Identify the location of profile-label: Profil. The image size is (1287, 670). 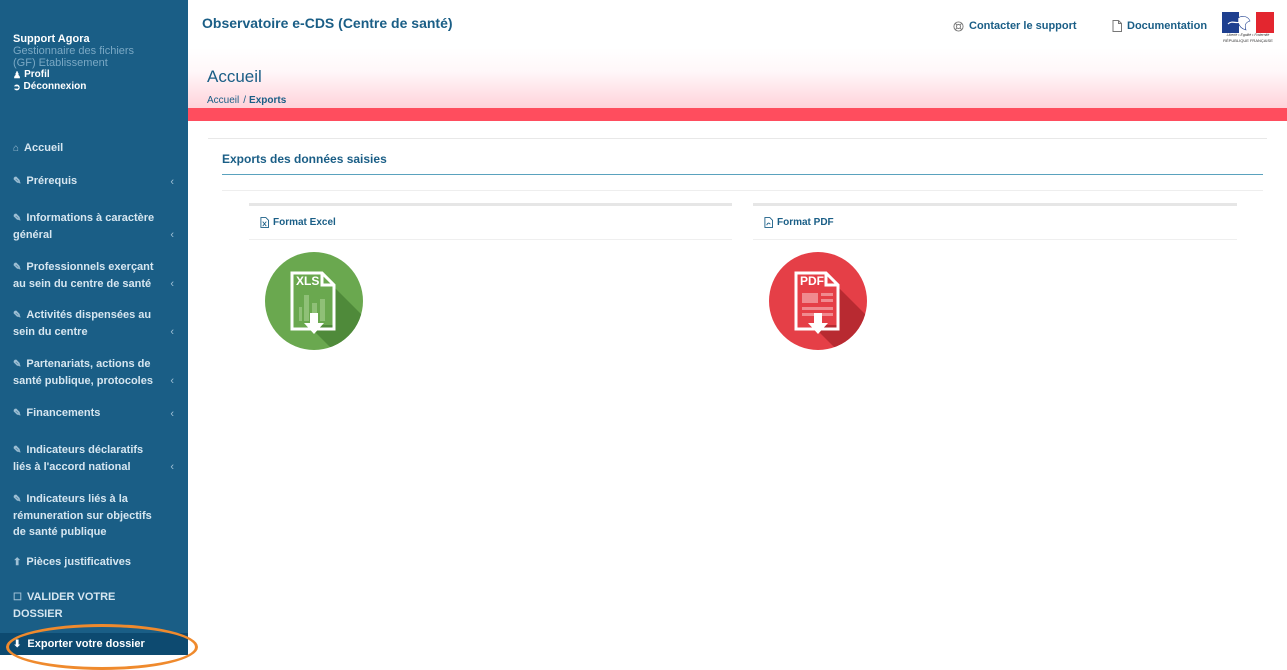
(37, 74).